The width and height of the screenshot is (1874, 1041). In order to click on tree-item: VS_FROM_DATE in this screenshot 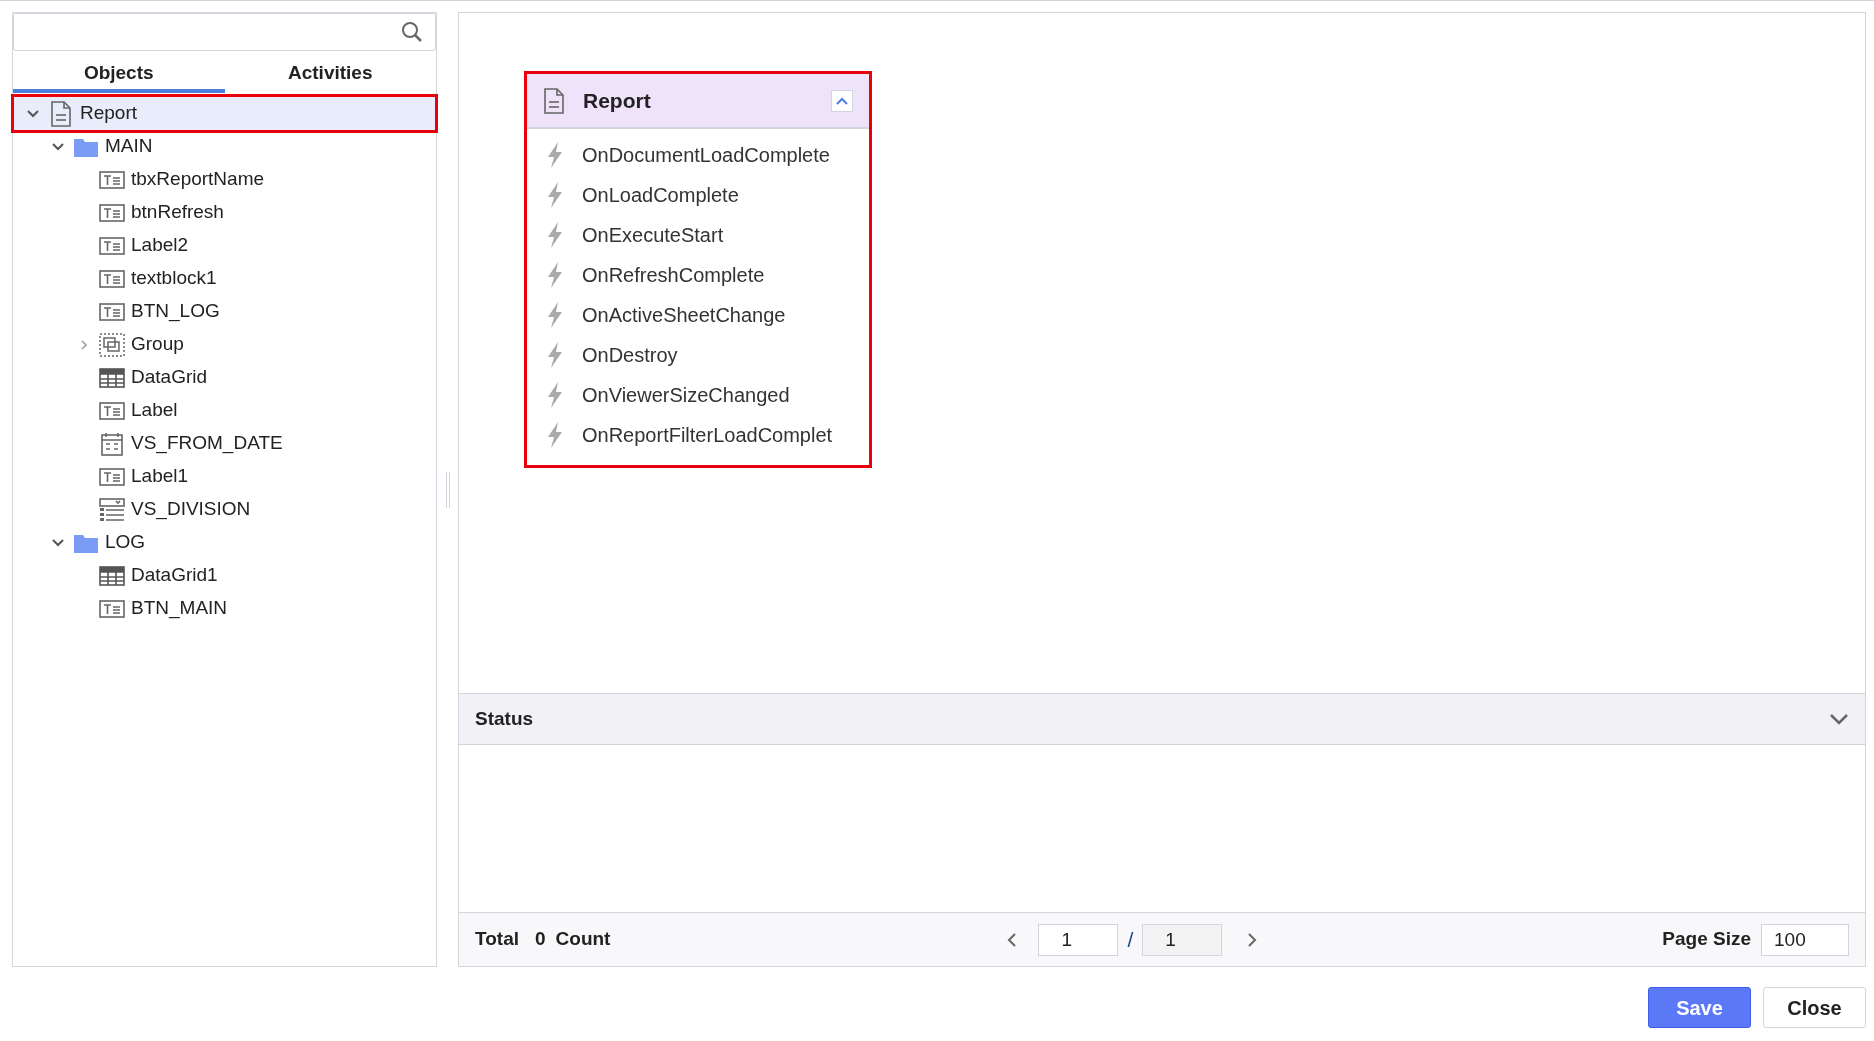, I will do `click(224, 443)`.